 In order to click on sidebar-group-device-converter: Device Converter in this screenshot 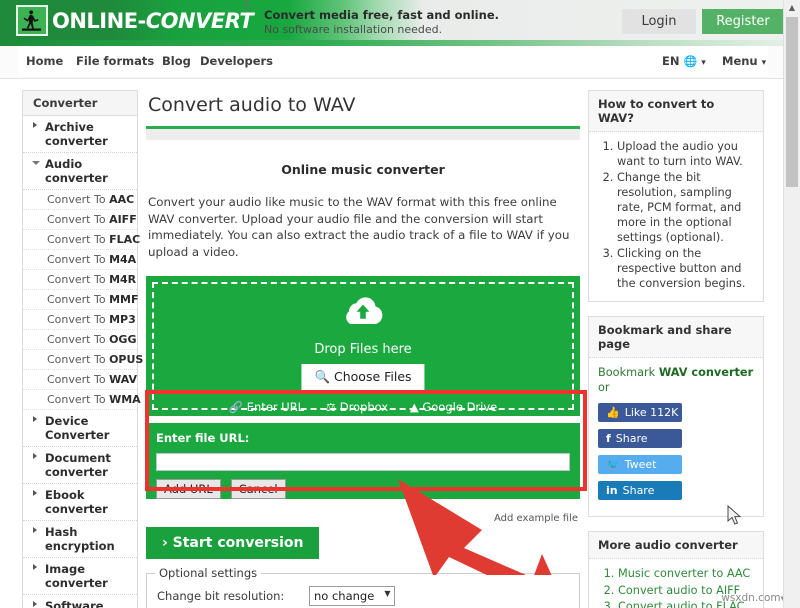, I will do `click(80, 428)`.